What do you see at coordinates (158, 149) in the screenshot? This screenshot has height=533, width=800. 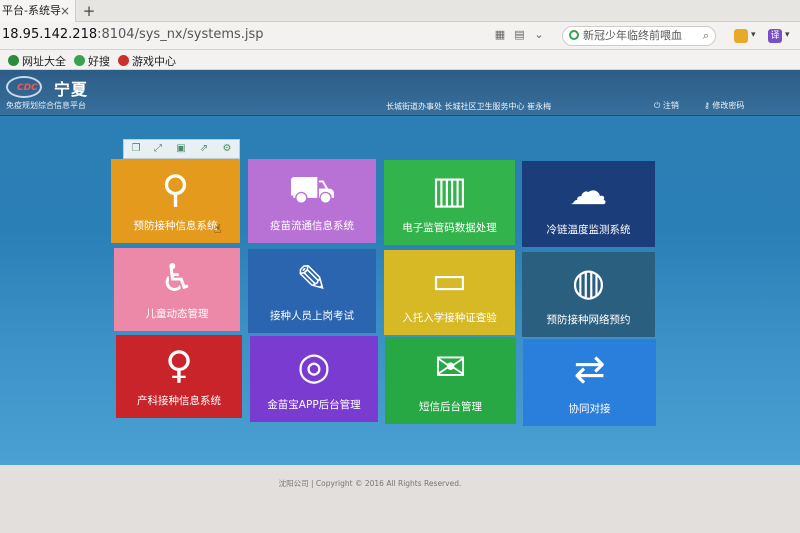 I see `fullscreen-icon: ⤢` at bounding box center [158, 149].